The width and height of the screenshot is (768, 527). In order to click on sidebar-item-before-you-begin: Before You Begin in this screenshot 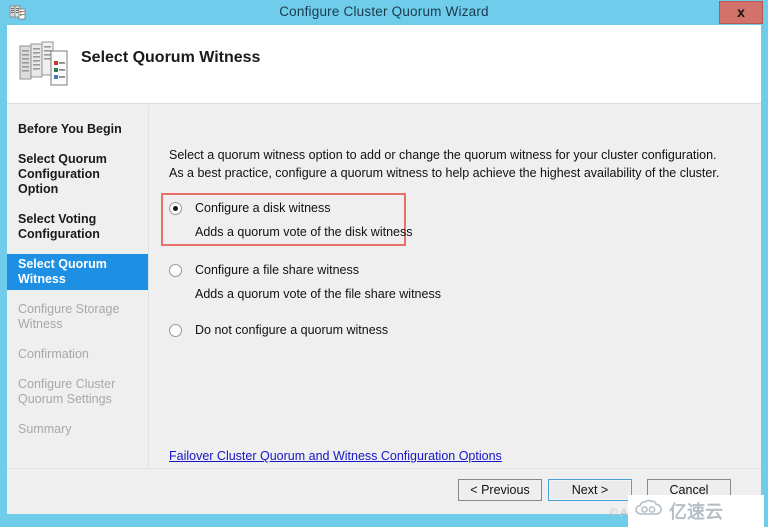, I will do `click(77, 129)`.